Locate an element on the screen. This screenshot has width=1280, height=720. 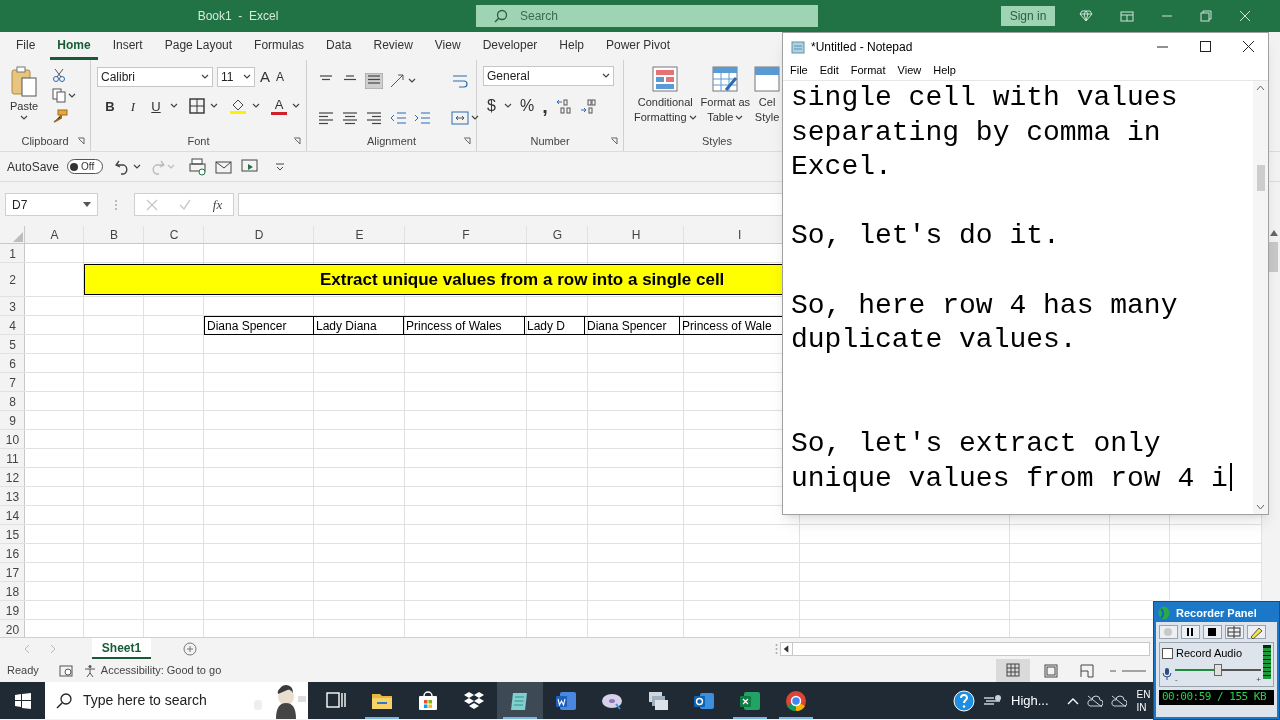
row-header: 2 is located at coordinates (12, 280).